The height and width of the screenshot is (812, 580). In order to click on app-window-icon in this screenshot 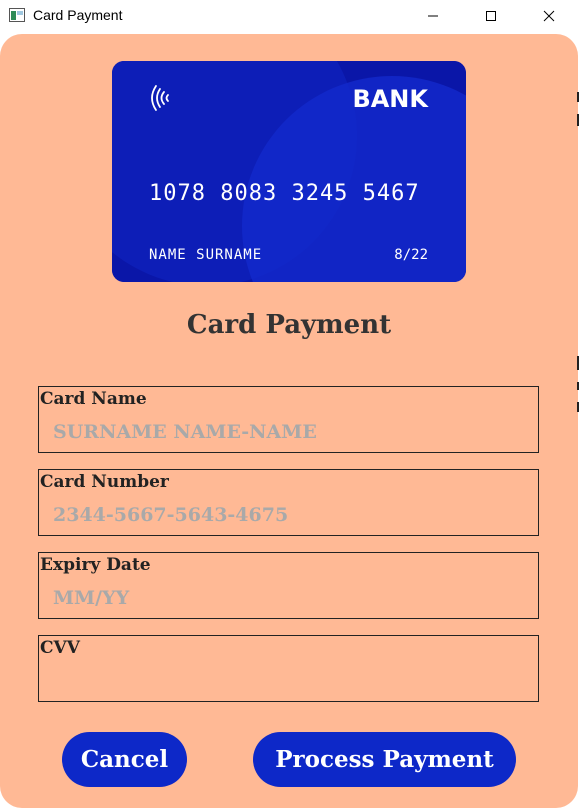, I will do `click(17, 15)`.